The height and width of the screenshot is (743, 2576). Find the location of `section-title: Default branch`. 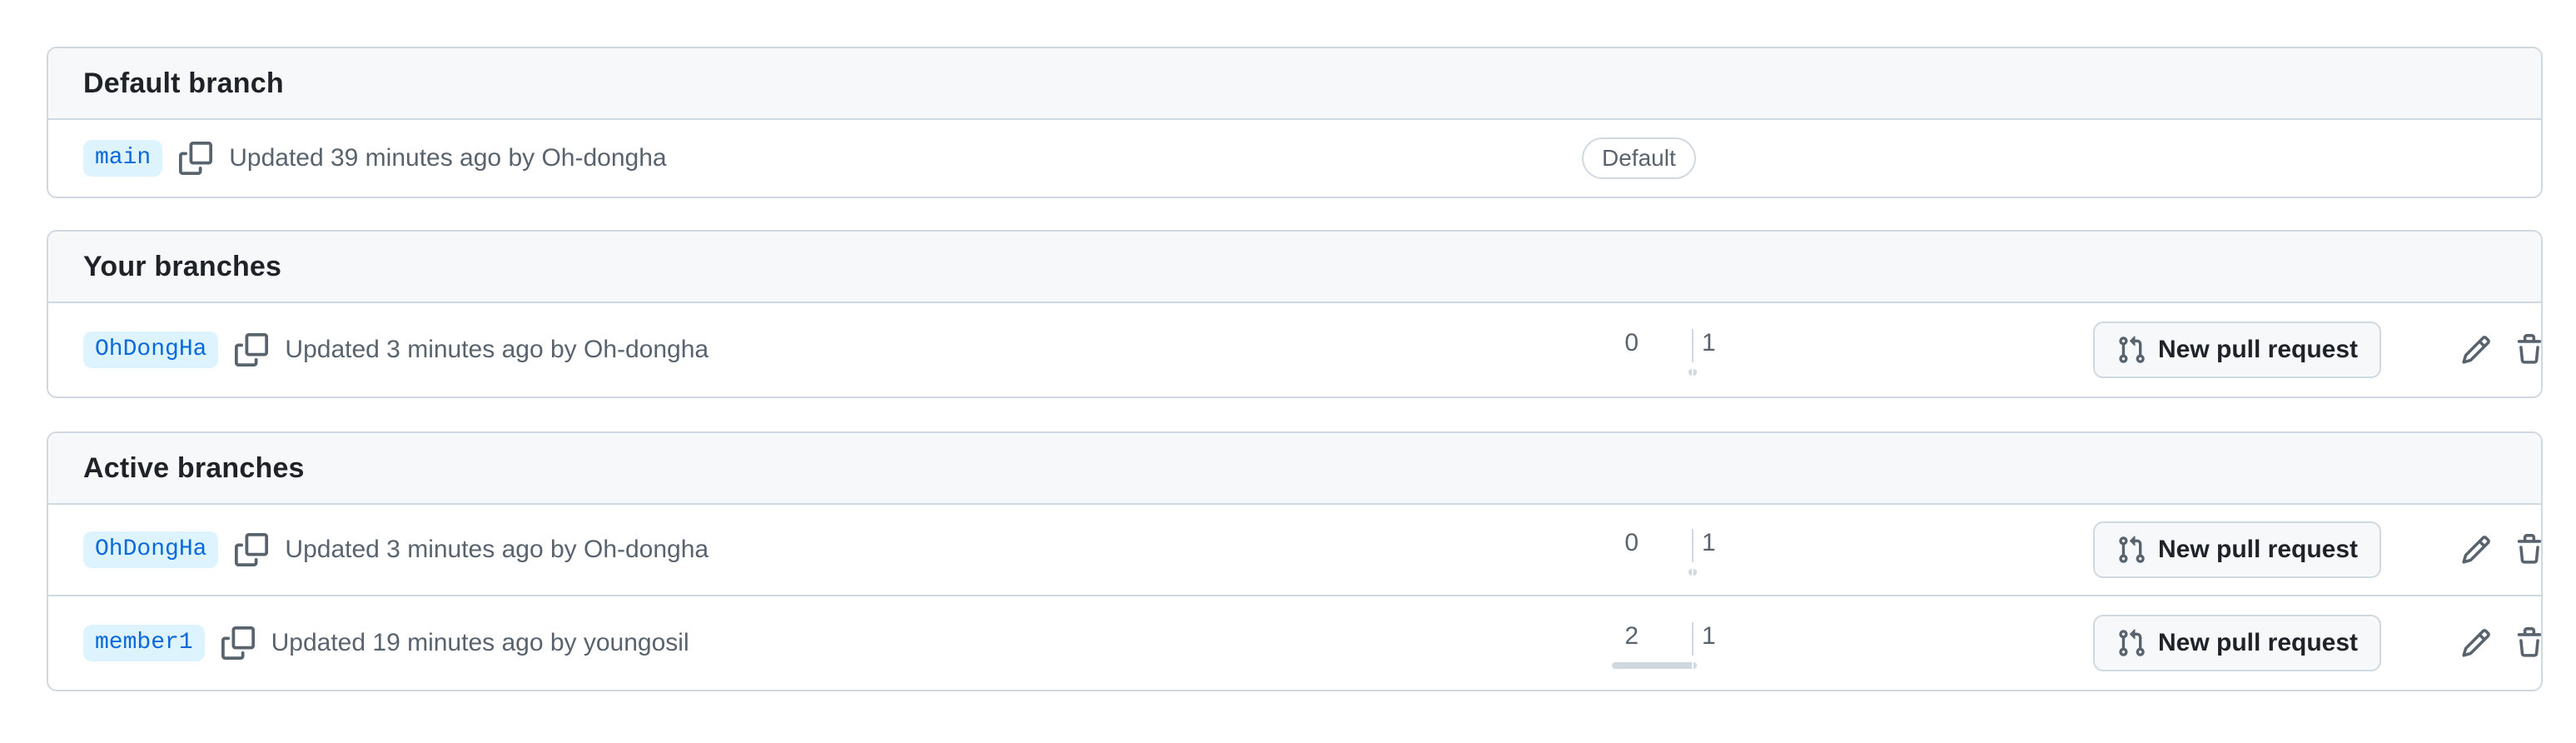

section-title: Default branch is located at coordinates (183, 83).